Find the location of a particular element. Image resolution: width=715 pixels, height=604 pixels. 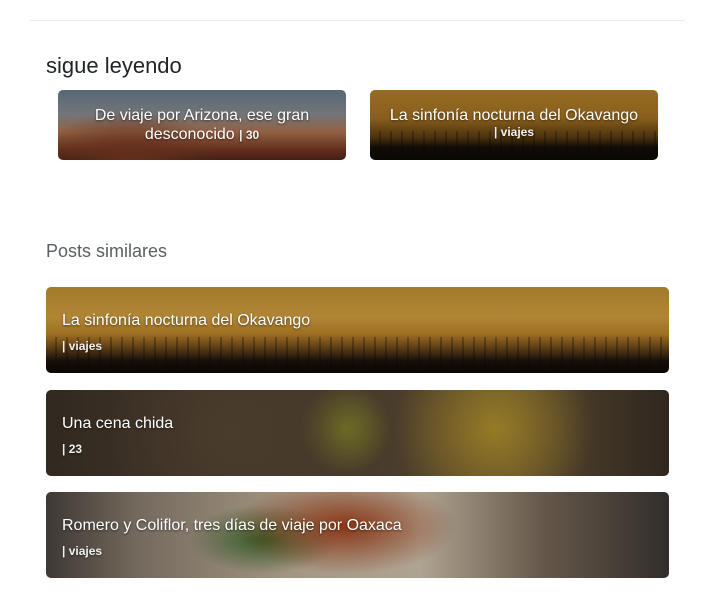

card-meta: | 23 is located at coordinates (72, 449).